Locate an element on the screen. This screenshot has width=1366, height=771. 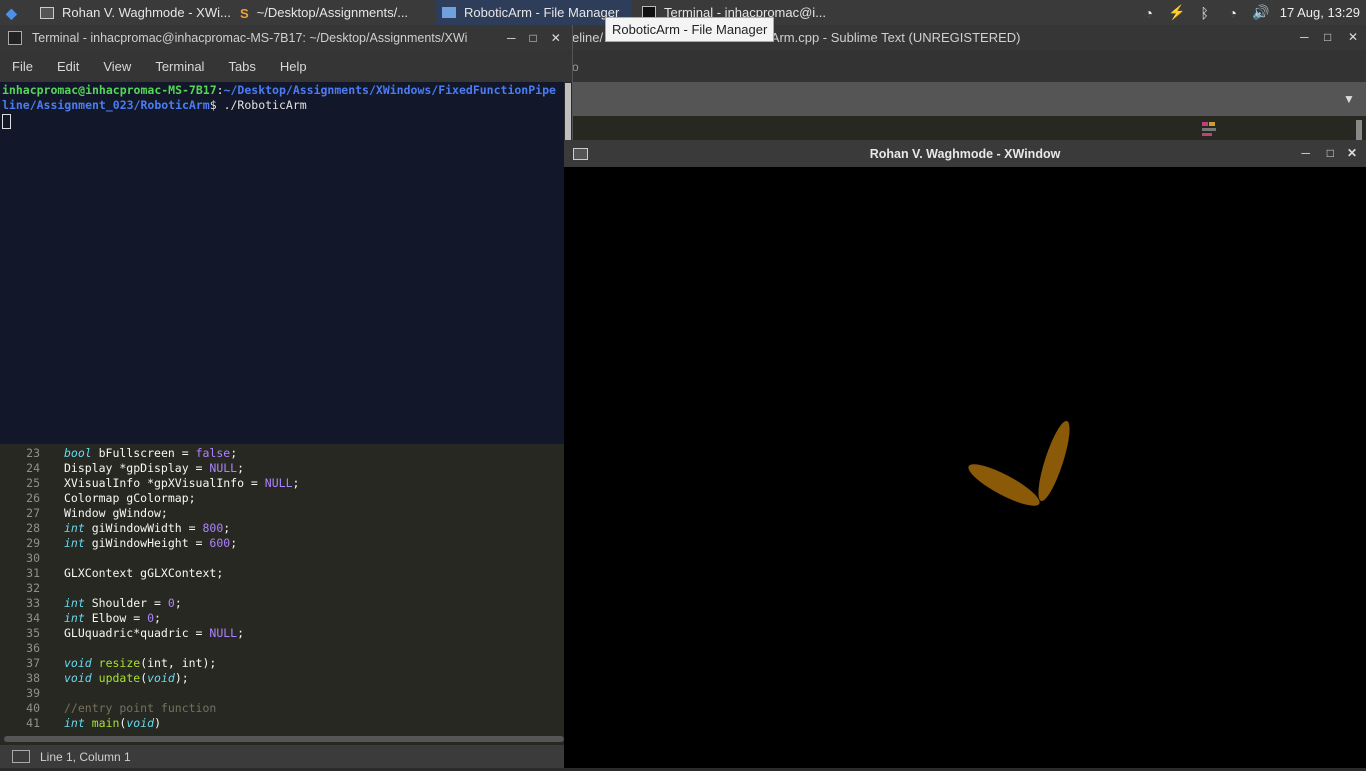
sublime-close-button: ✕ is located at coordinates (1353, 37).